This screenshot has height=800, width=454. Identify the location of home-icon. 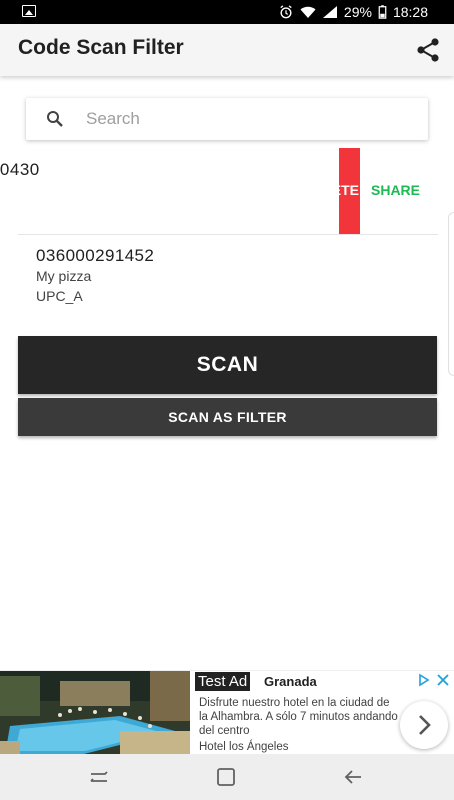
(226, 777).